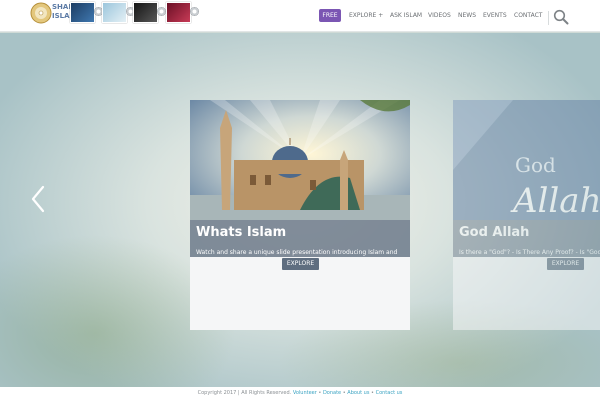  What do you see at coordinates (389, 393) in the screenshot?
I see `footer-link-contact-us: Contact us` at bounding box center [389, 393].